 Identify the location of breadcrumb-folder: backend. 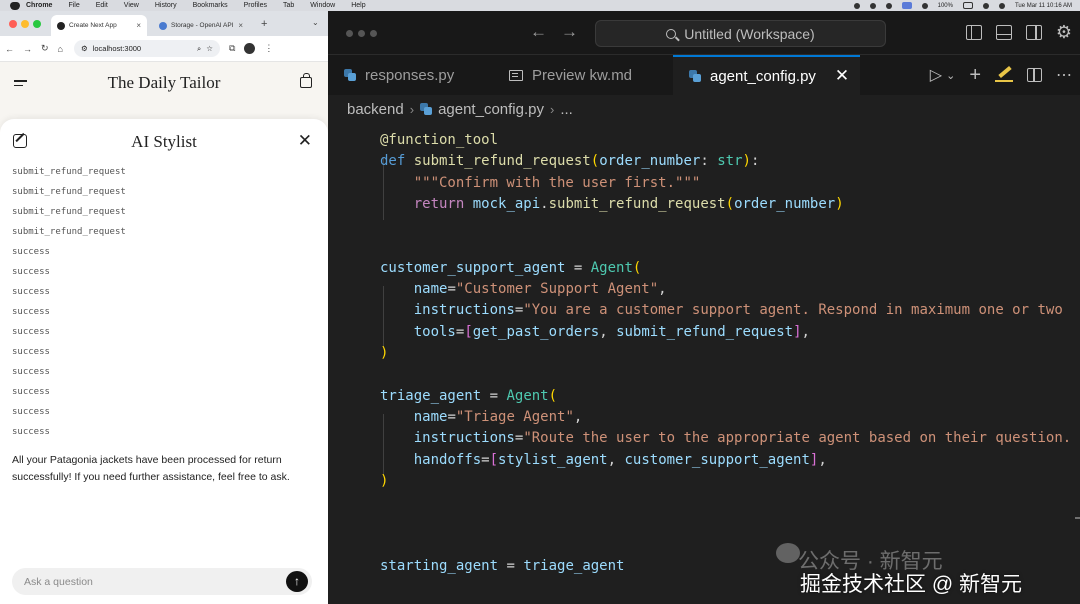
(375, 109).